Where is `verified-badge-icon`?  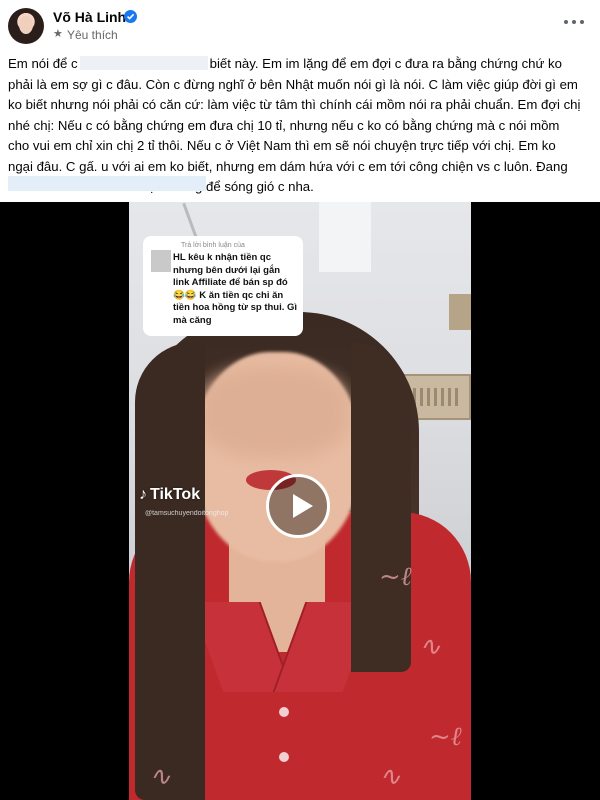
verified-badge-icon is located at coordinates (130, 16).